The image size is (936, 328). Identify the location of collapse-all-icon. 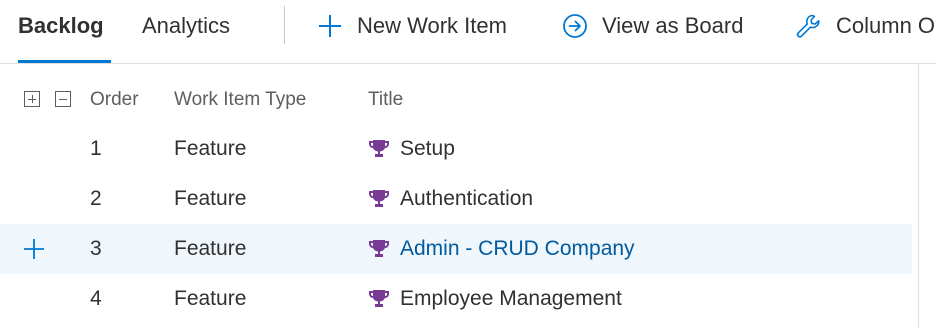
(63, 99).